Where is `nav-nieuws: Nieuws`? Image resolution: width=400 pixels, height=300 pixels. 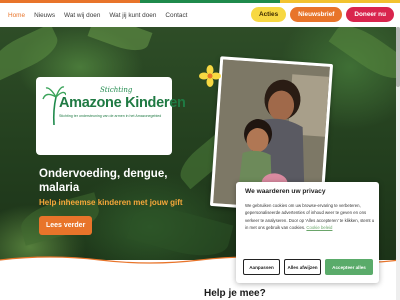
nav-nieuws: Nieuws is located at coordinates (44, 15).